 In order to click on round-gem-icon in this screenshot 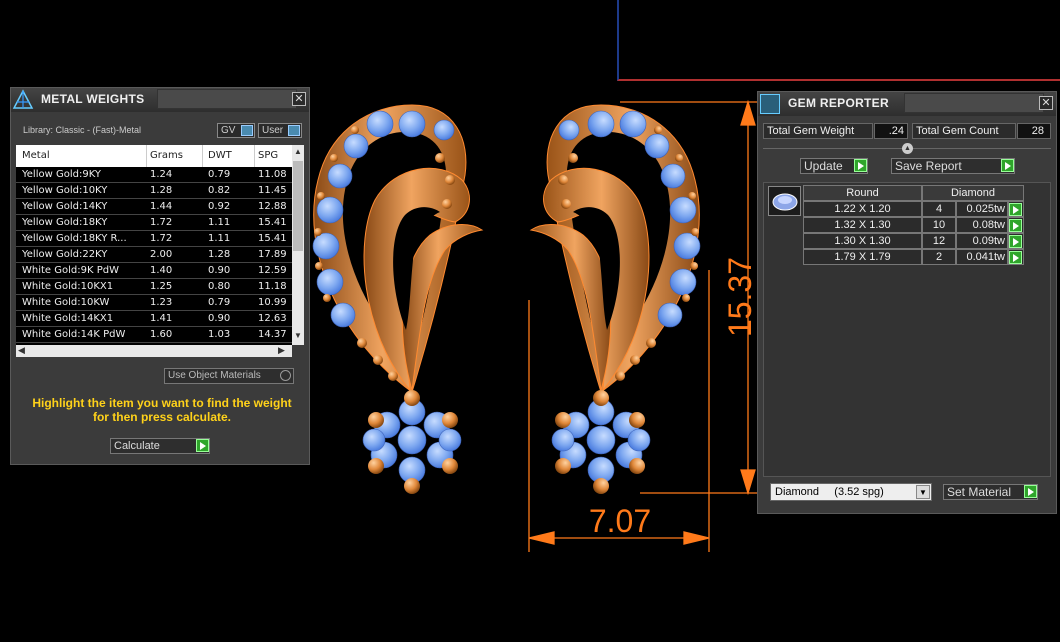, I will do `click(785, 202)`.